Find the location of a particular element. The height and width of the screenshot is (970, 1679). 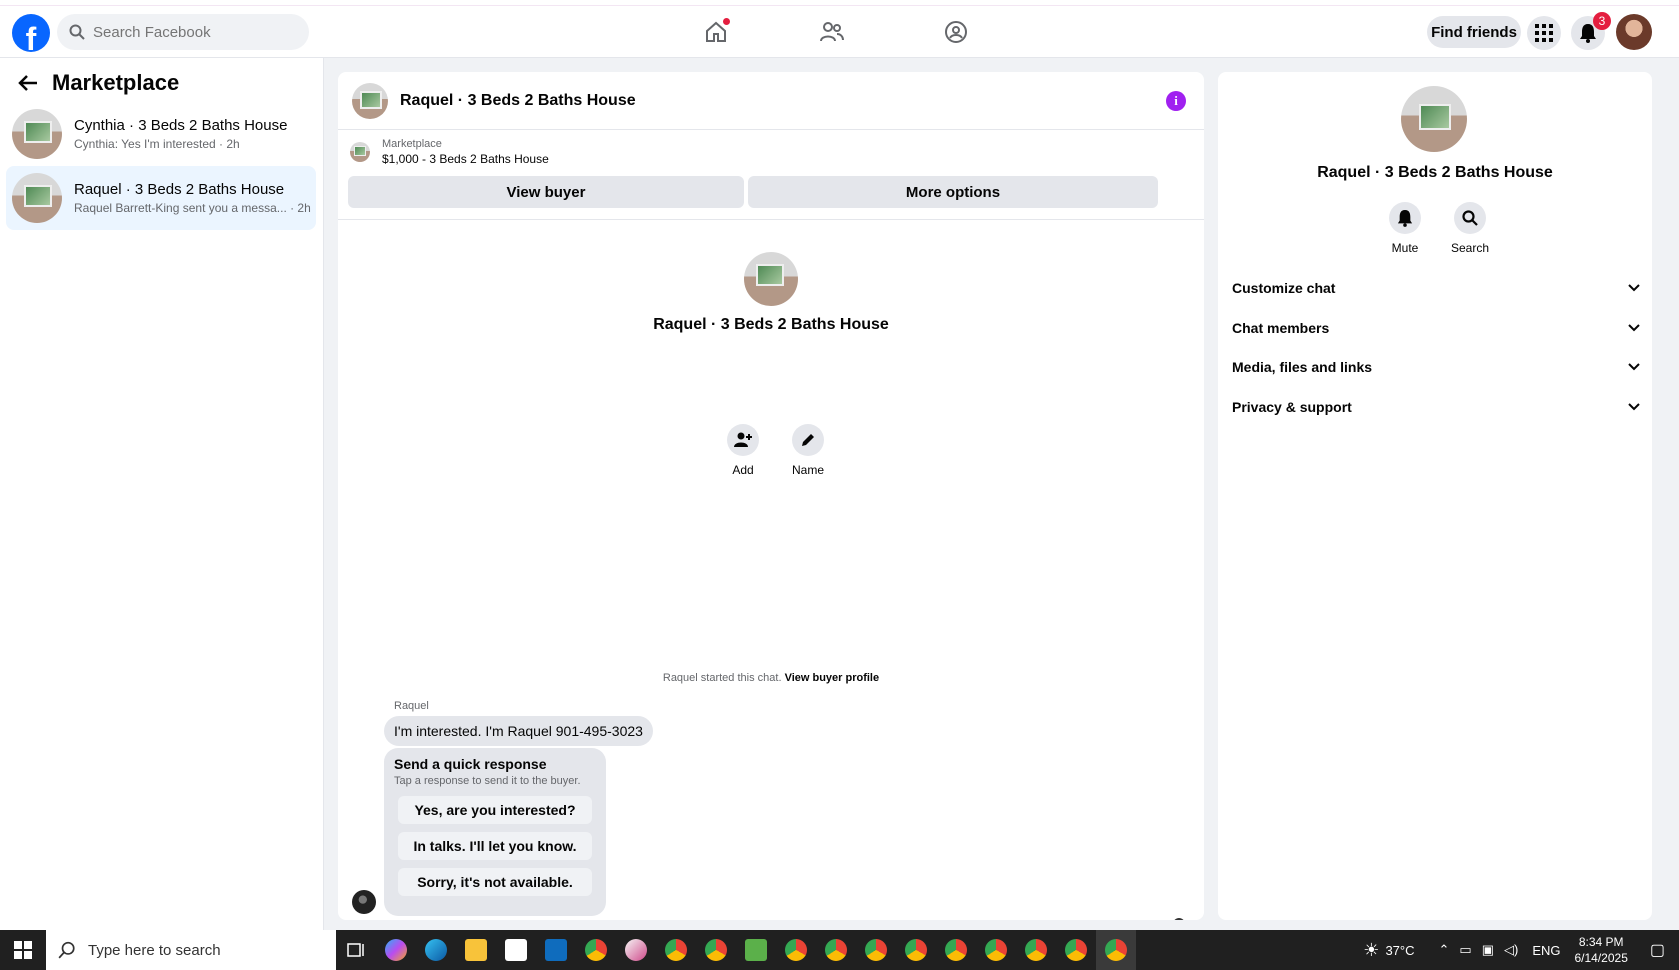

taskbar-app-active is located at coordinates (1116, 950).